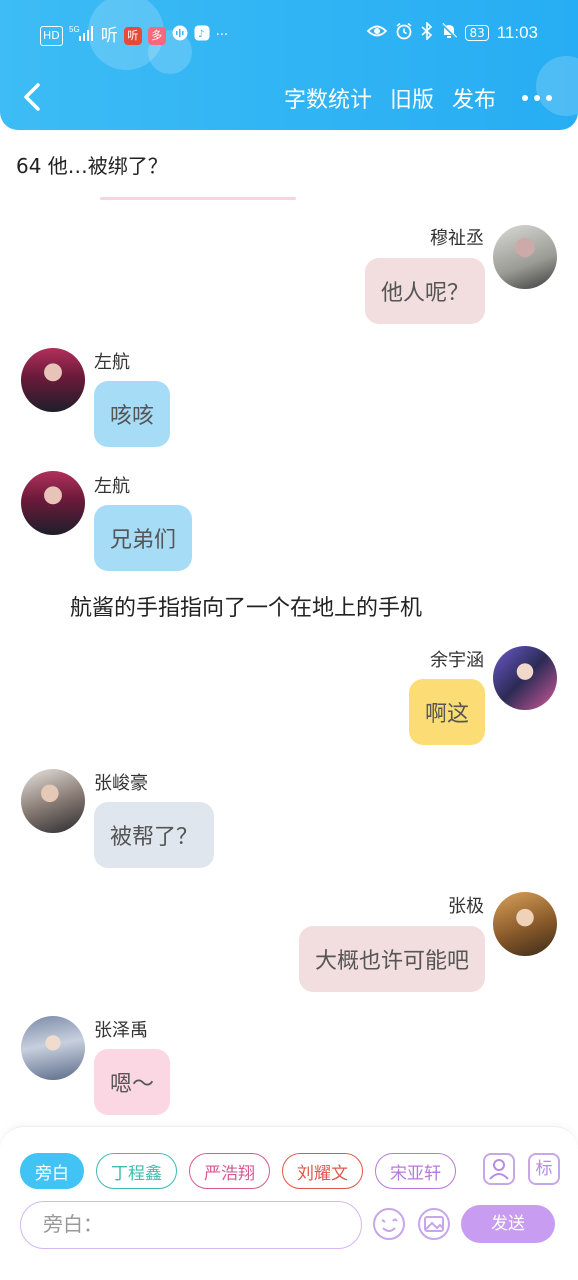  I want to click on top-header: HD 5G 听 听 多 ♪ ··· 83 11:03 字数统计 旧版 发布, so click(289, 65).